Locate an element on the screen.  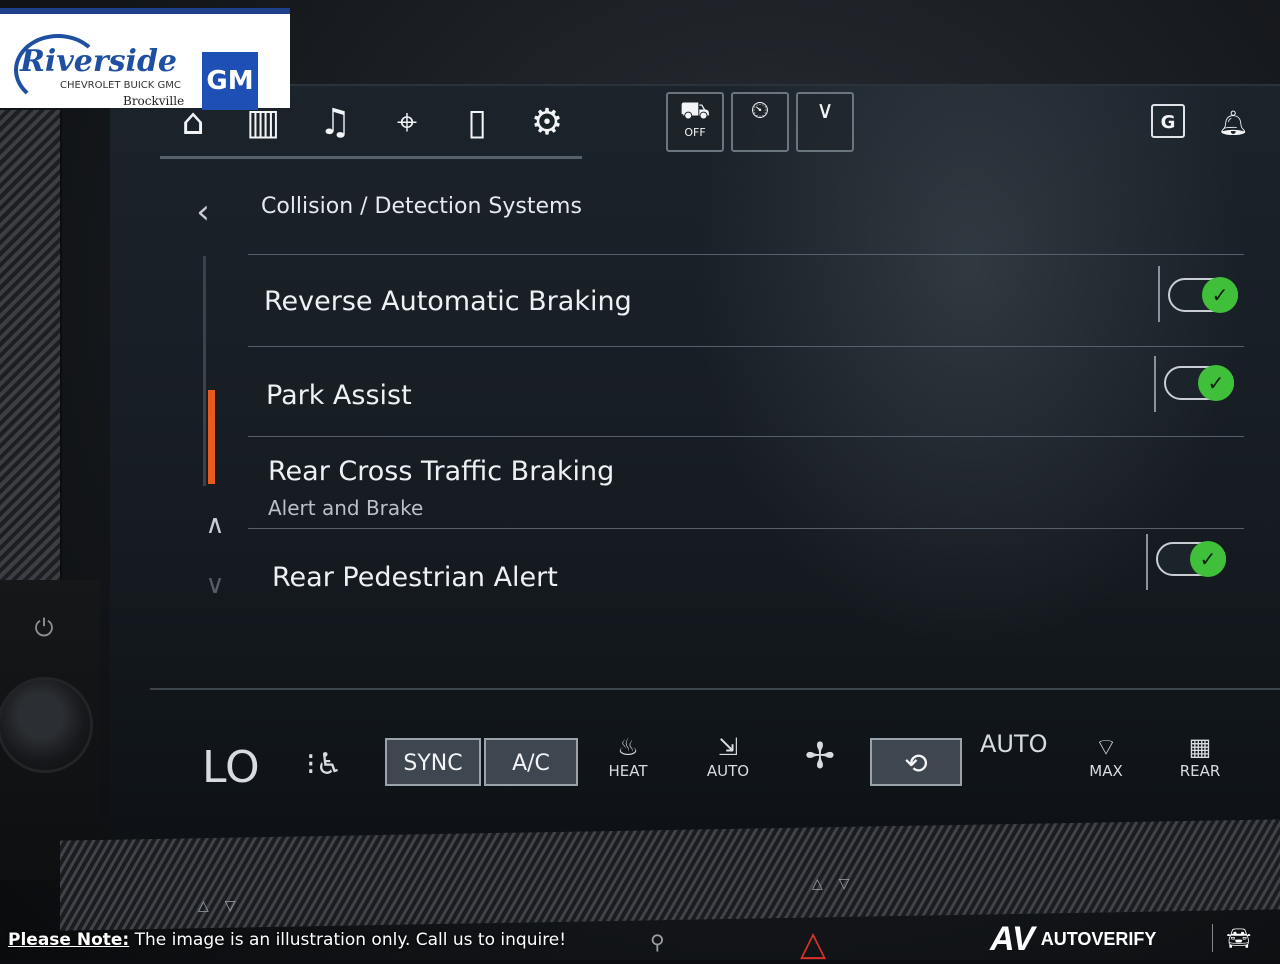
footer-separator is located at coordinates (1212, 938).